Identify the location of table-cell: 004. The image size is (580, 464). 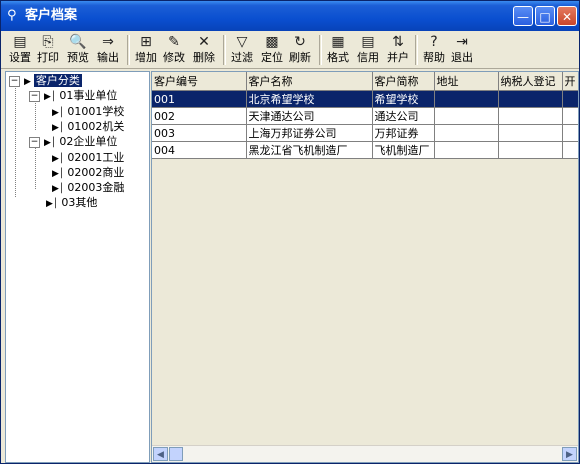
(199, 150).